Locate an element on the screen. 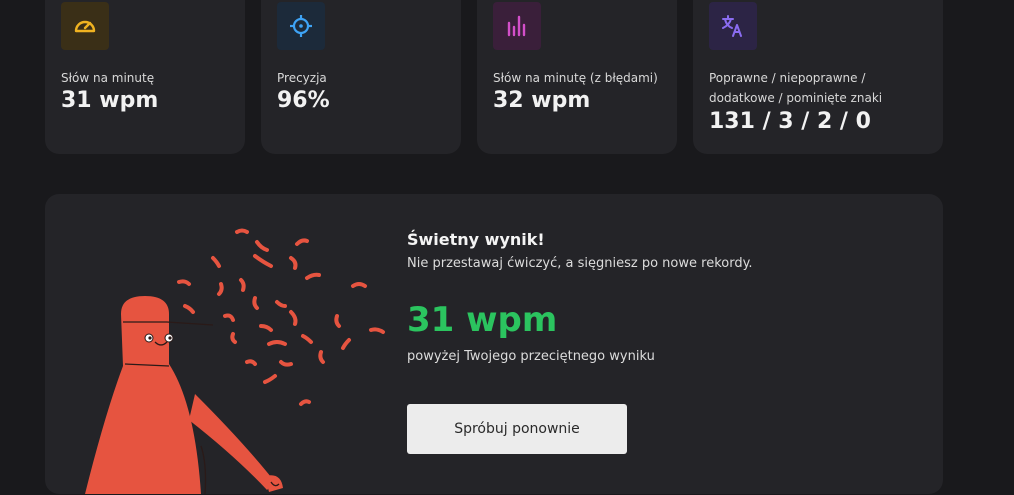 The image size is (1014, 495). stat-card-wpm: Słów na minutę 31 wpm is located at coordinates (145, 77).